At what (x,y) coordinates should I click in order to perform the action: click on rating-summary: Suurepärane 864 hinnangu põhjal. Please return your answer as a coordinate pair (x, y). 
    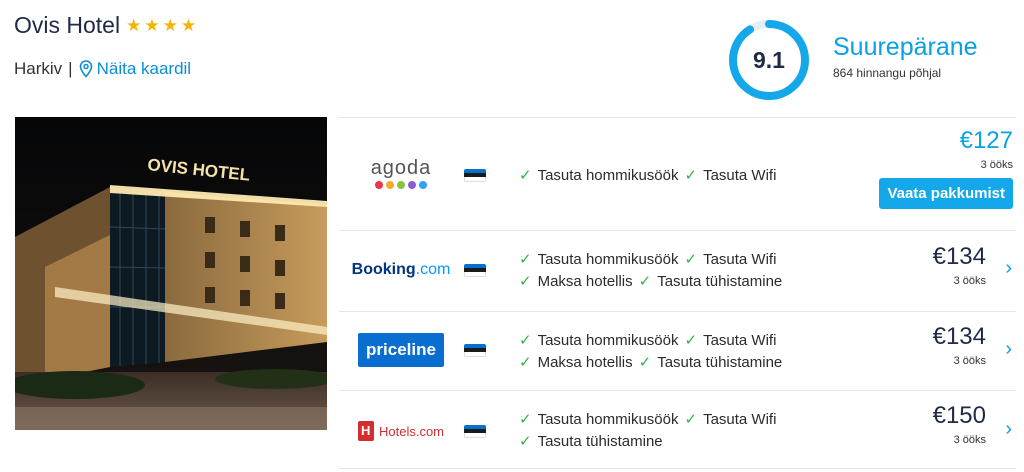
    Looking at the image, I should click on (905, 56).